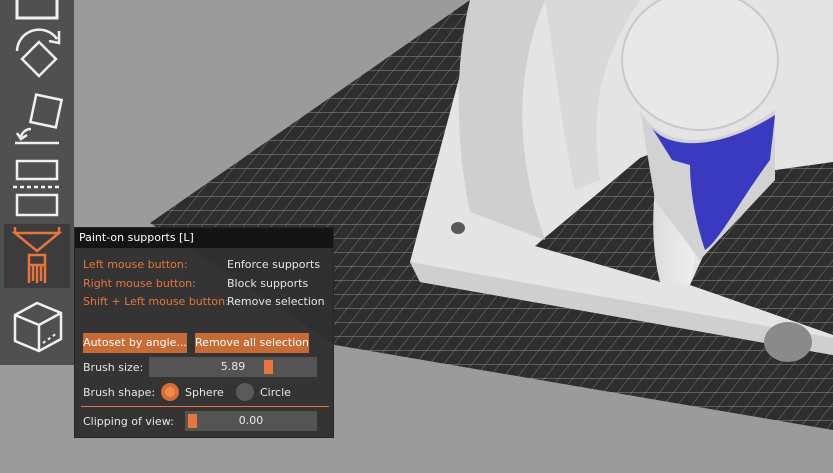  What do you see at coordinates (204, 392) in the screenshot?
I see `sphere-option-label: Sphere` at bounding box center [204, 392].